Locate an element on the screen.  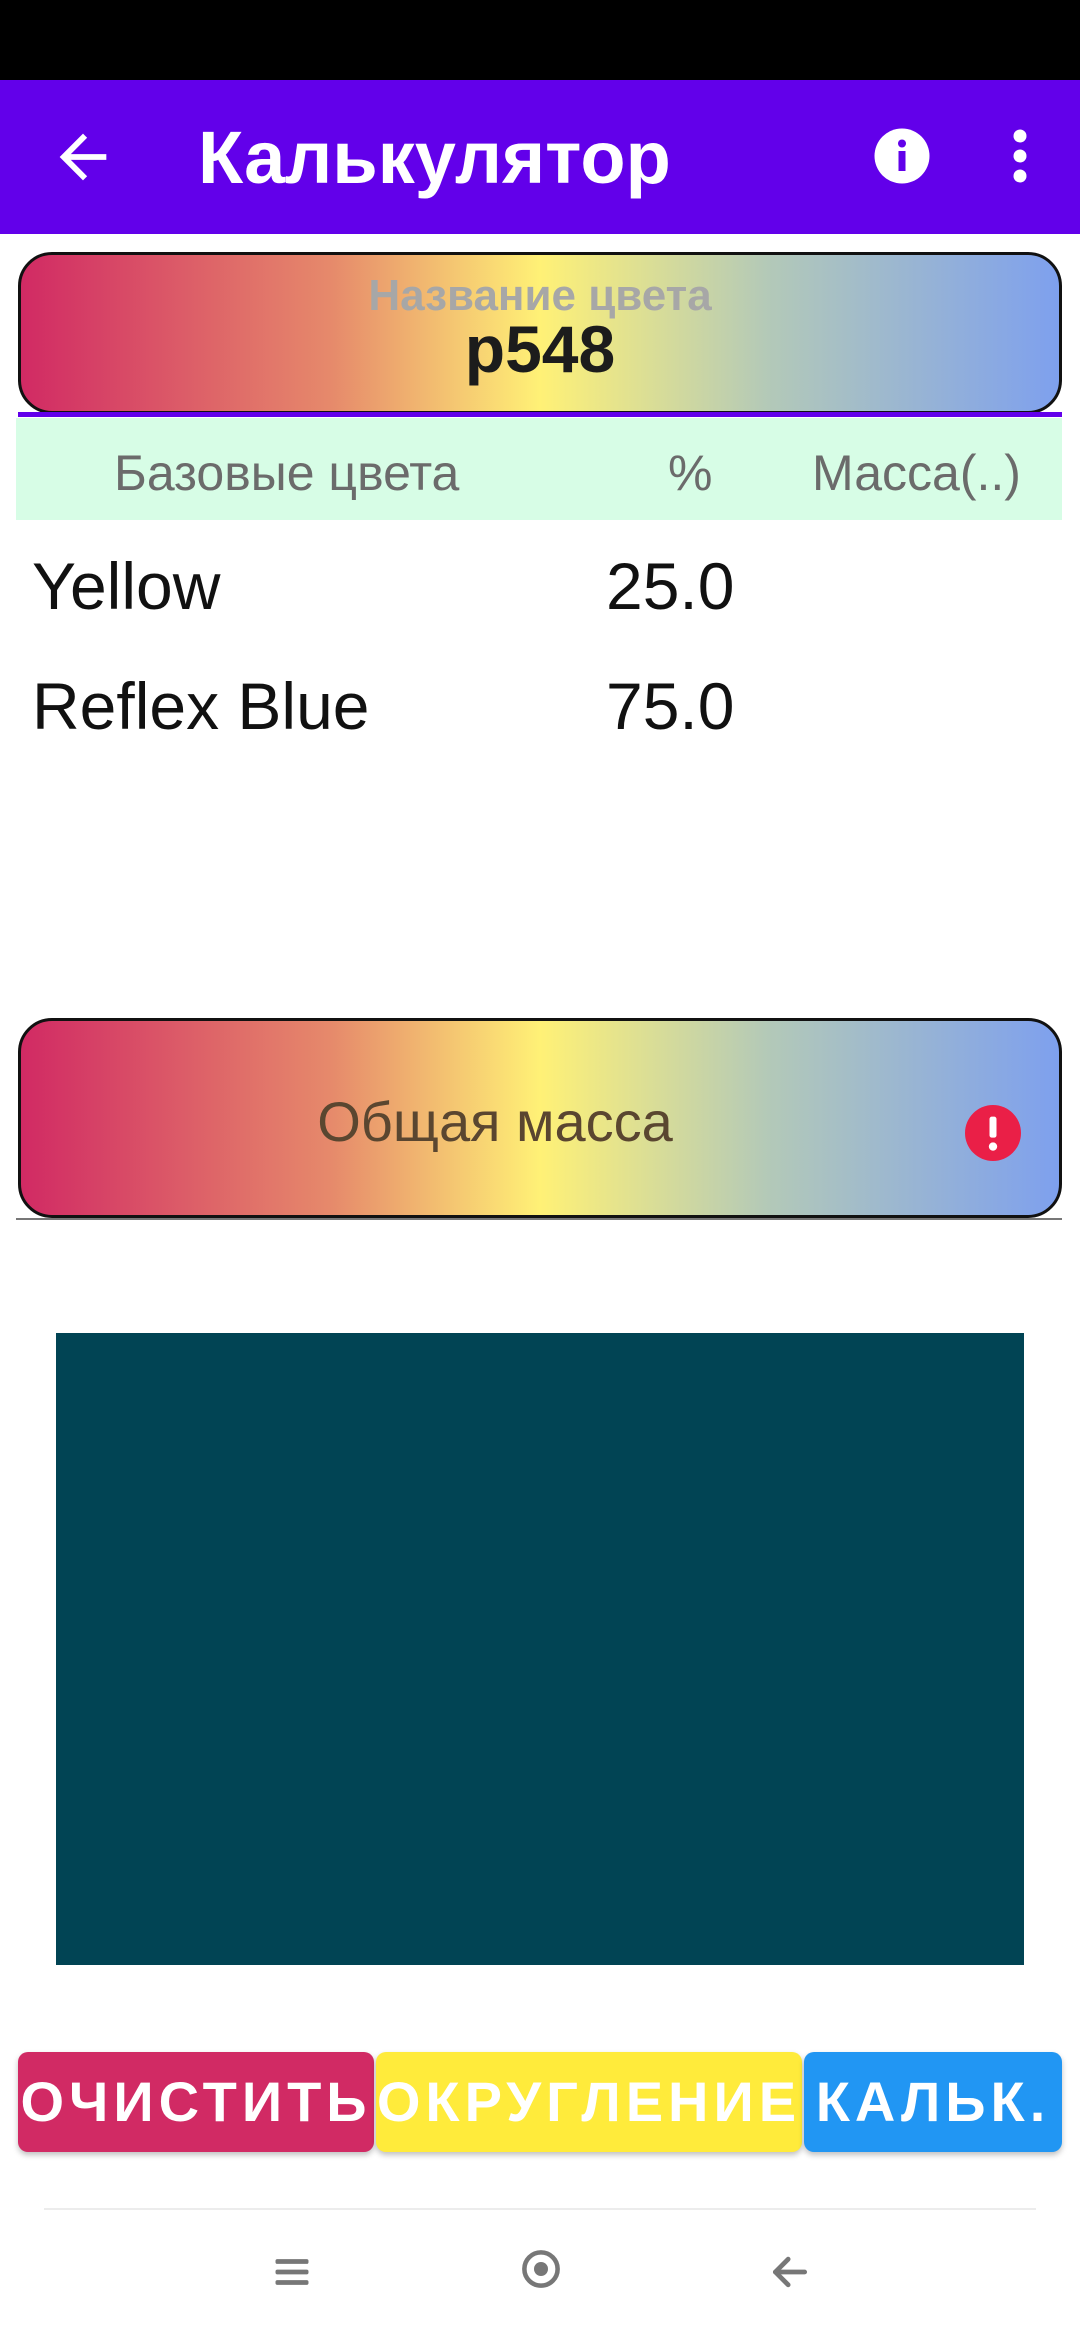
arrow-left-icon is located at coordinates (83, 157).